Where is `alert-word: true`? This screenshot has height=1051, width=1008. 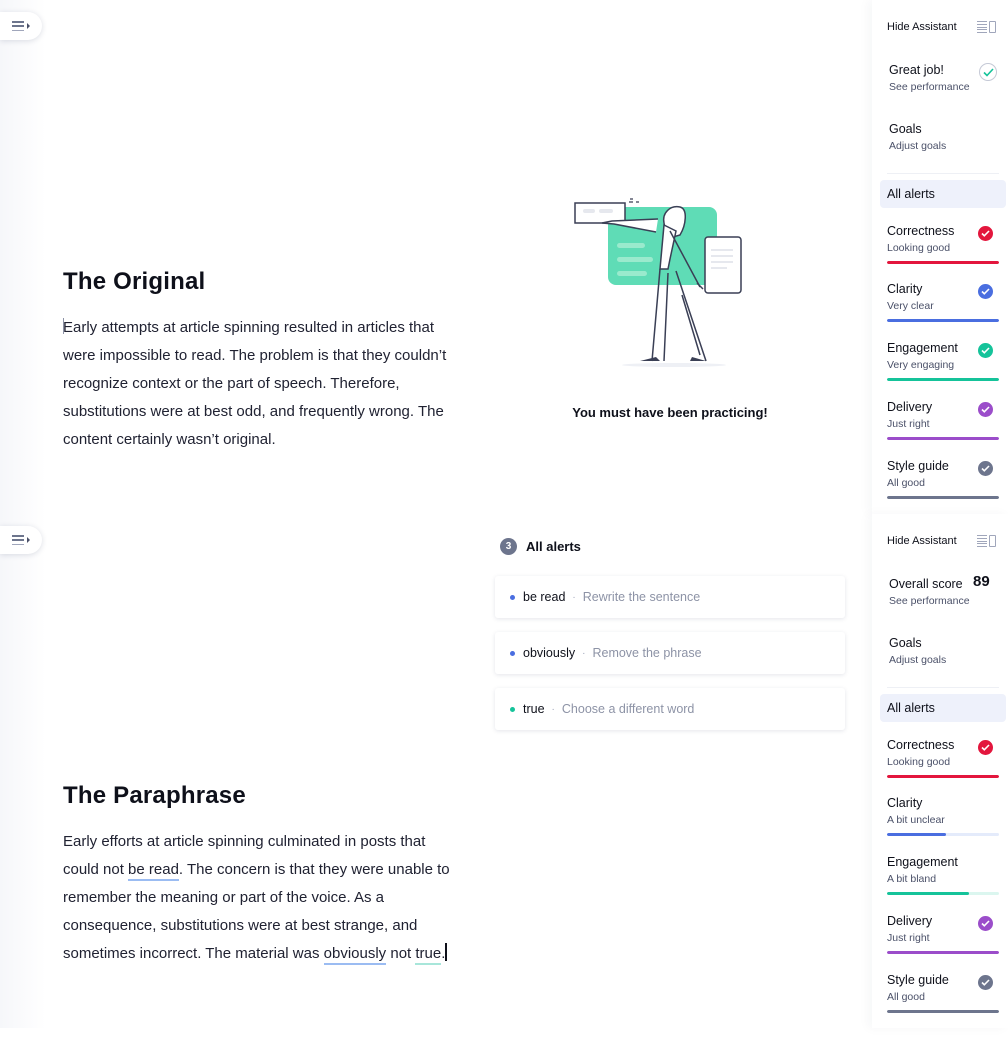 alert-word: true is located at coordinates (534, 709).